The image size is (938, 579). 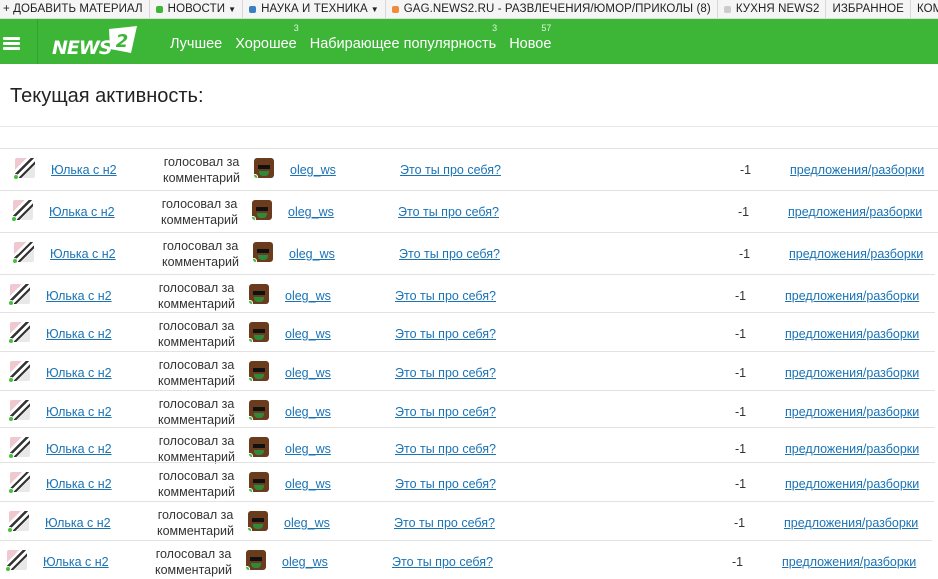 What do you see at coordinates (197, 9) in the screenshot?
I see `topbar-item-news: НОВОСТИ ▼` at bounding box center [197, 9].